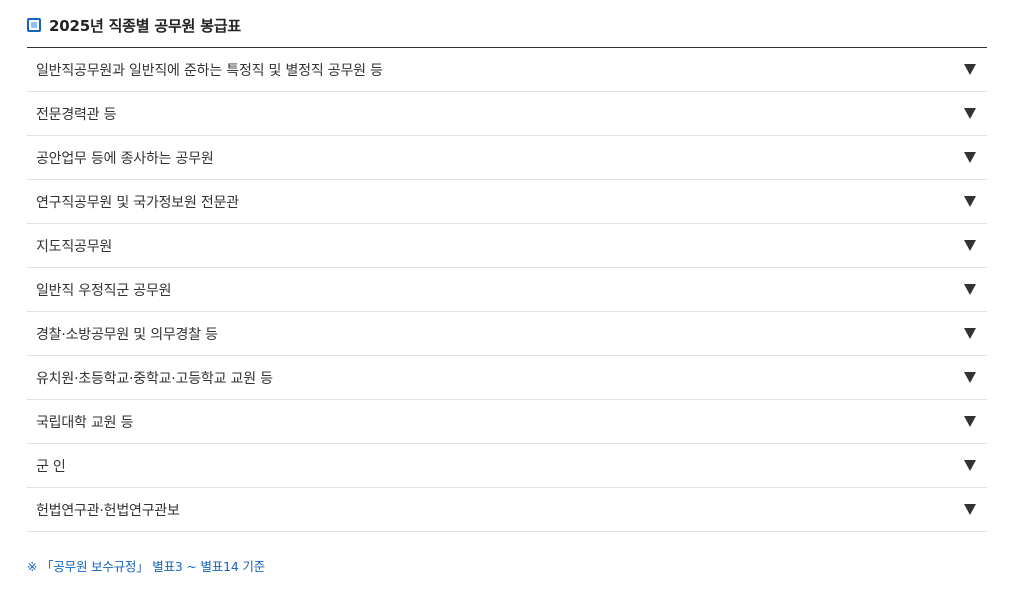 This screenshot has width=1024, height=594. What do you see at coordinates (507, 378) in the screenshot?
I see `accordion-item-school-teachers: 유치원·초등학교·중학교·고등학교 교원 등` at bounding box center [507, 378].